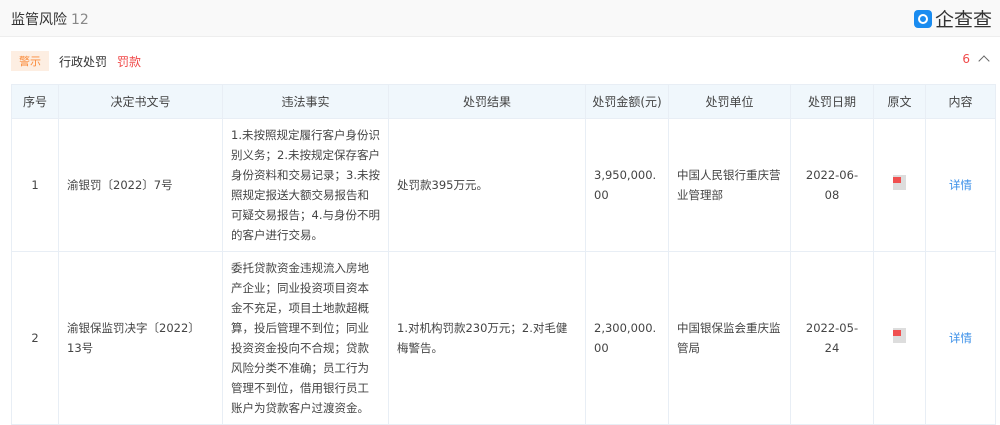  What do you see at coordinates (83, 61) in the screenshot?
I see `category-label: 行政处罚` at bounding box center [83, 61].